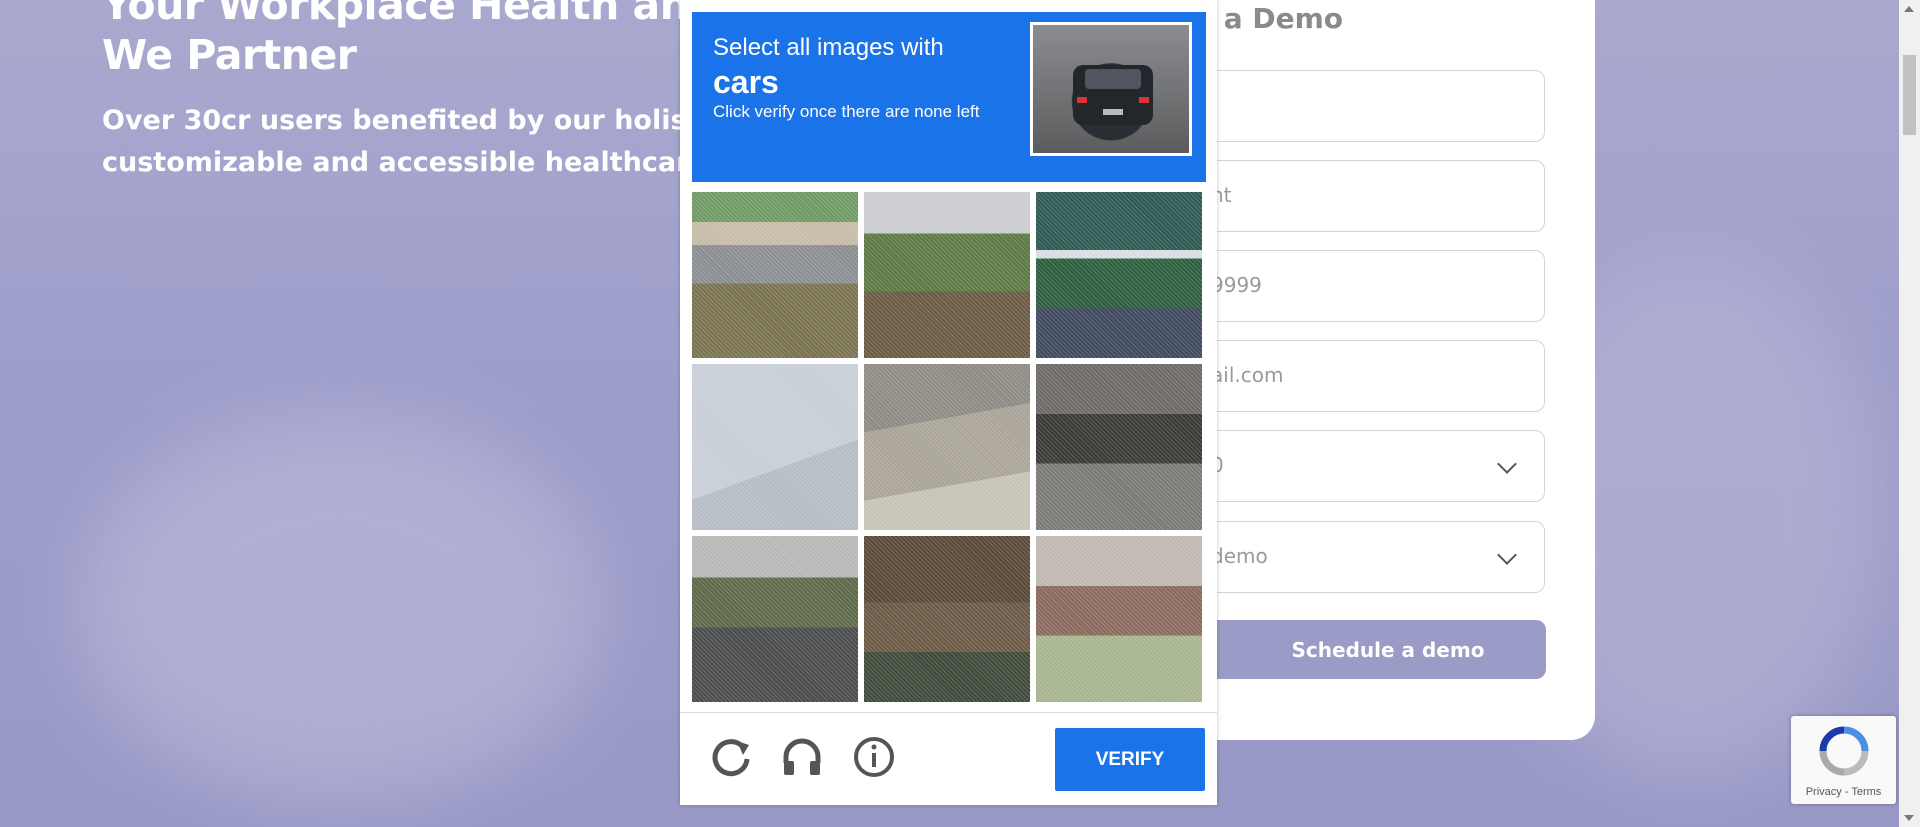 The width and height of the screenshot is (1920, 827). What do you see at coordinates (1909, 95) in the screenshot?
I see `scroll-thumb` at bounding box center [1909, 95].